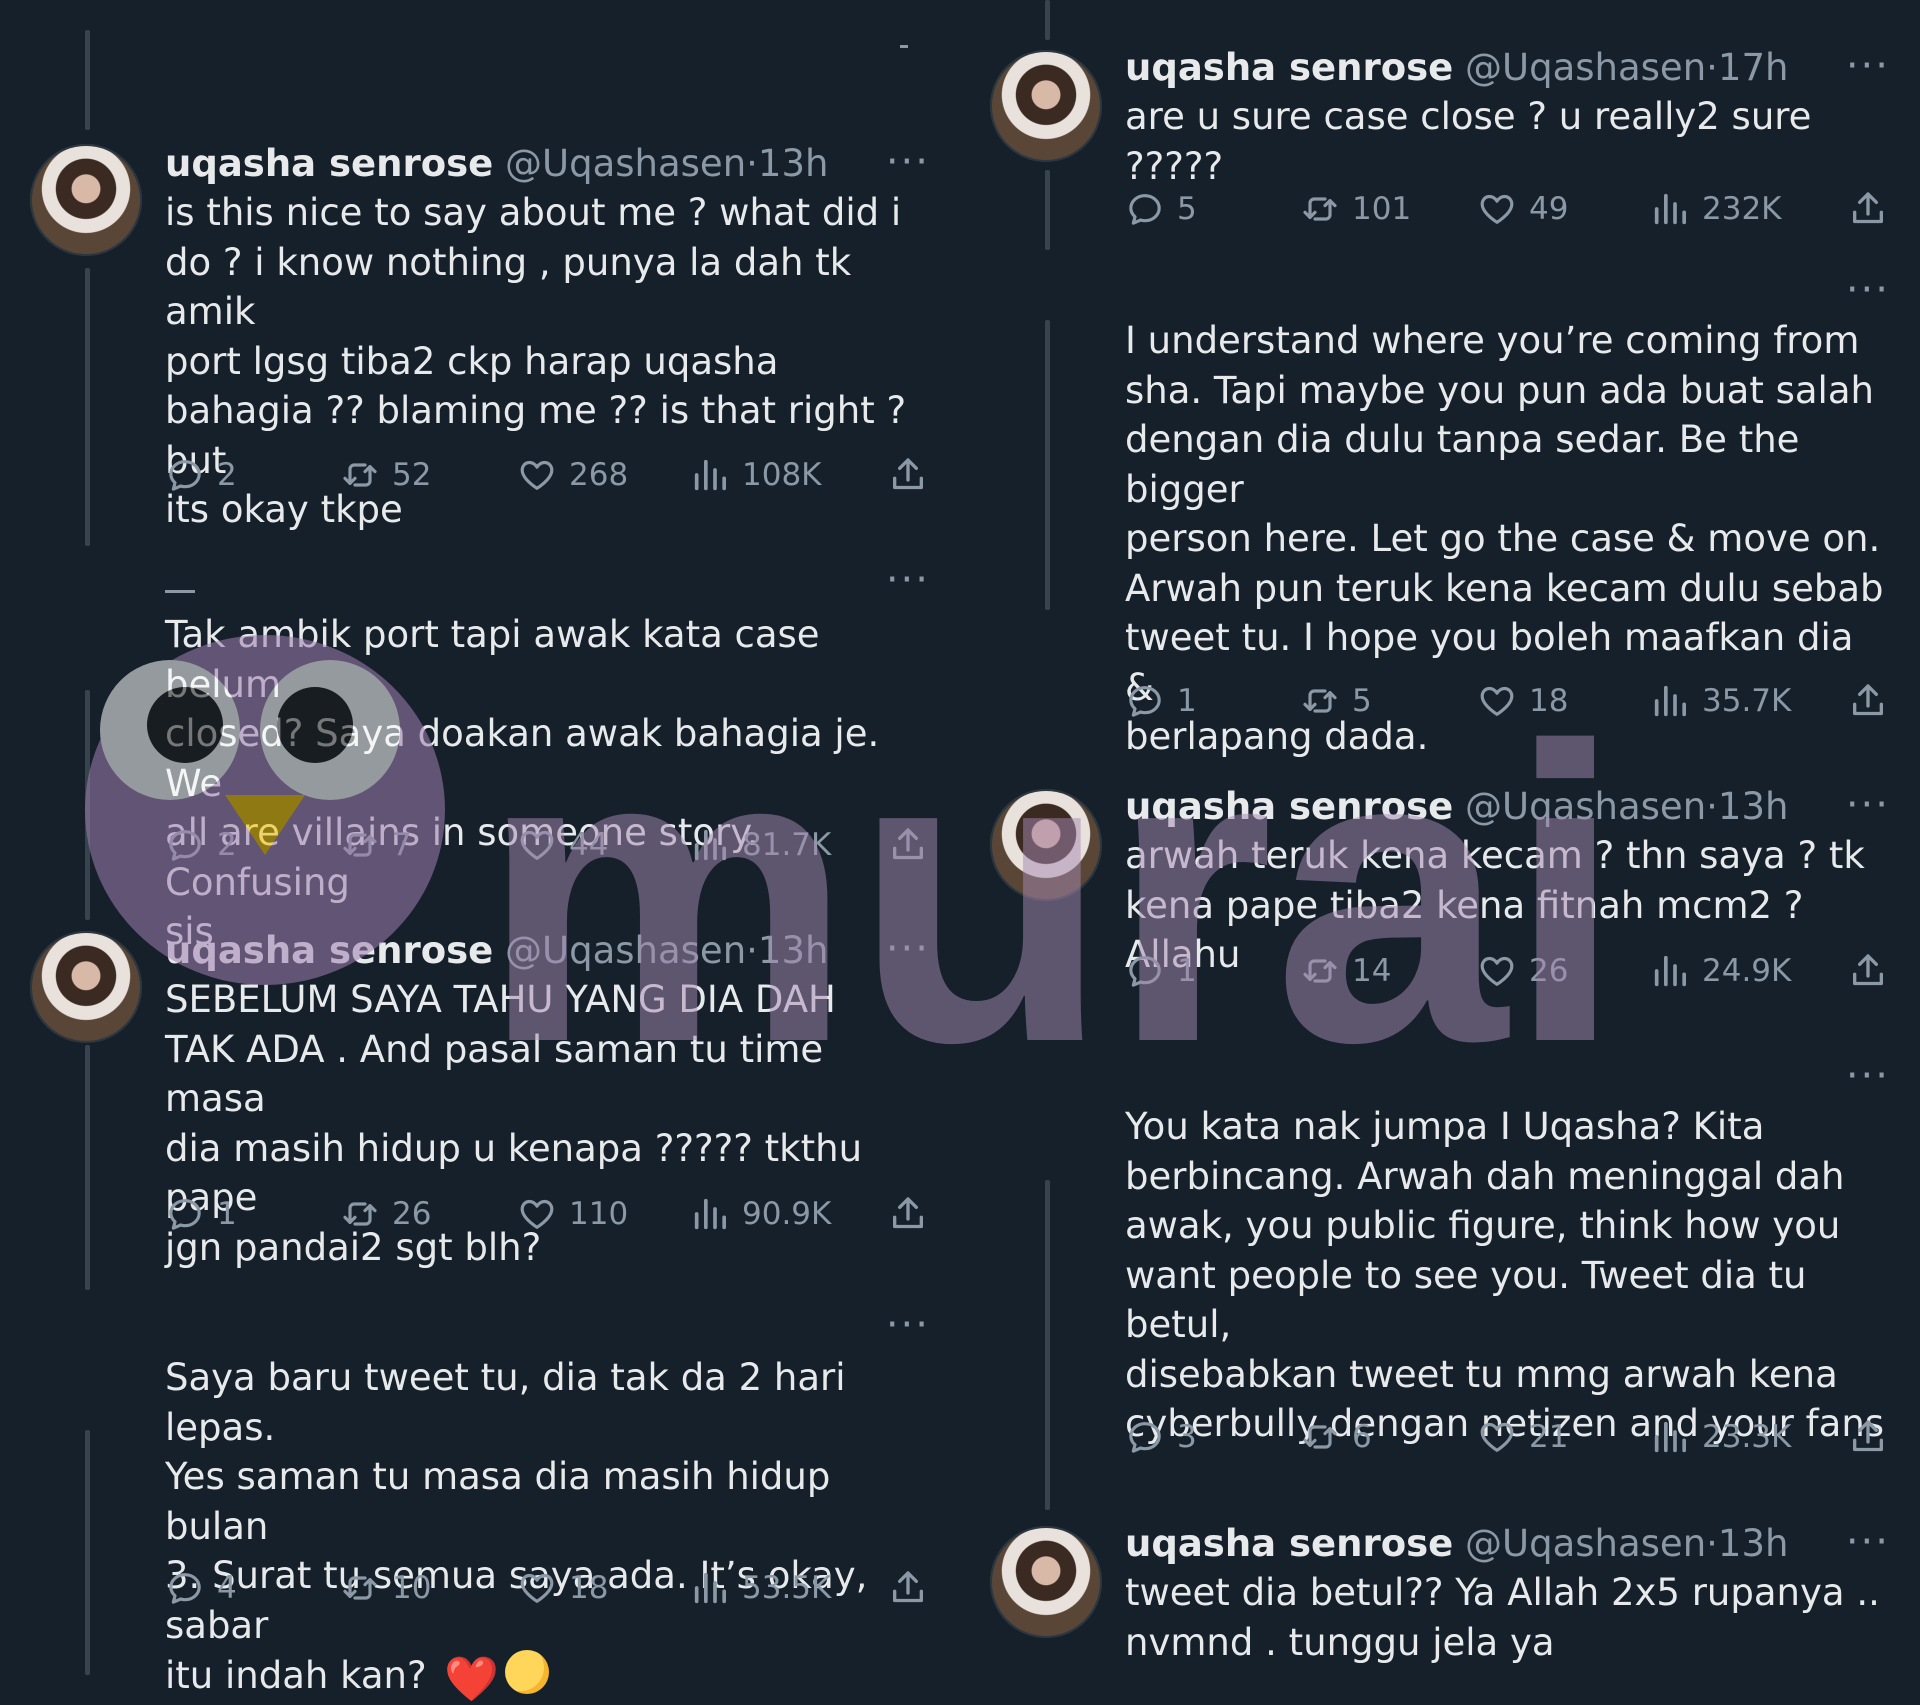  Describe the element at coordinates (904, 46) in the screenshot. I see `divider-mark` at that location.